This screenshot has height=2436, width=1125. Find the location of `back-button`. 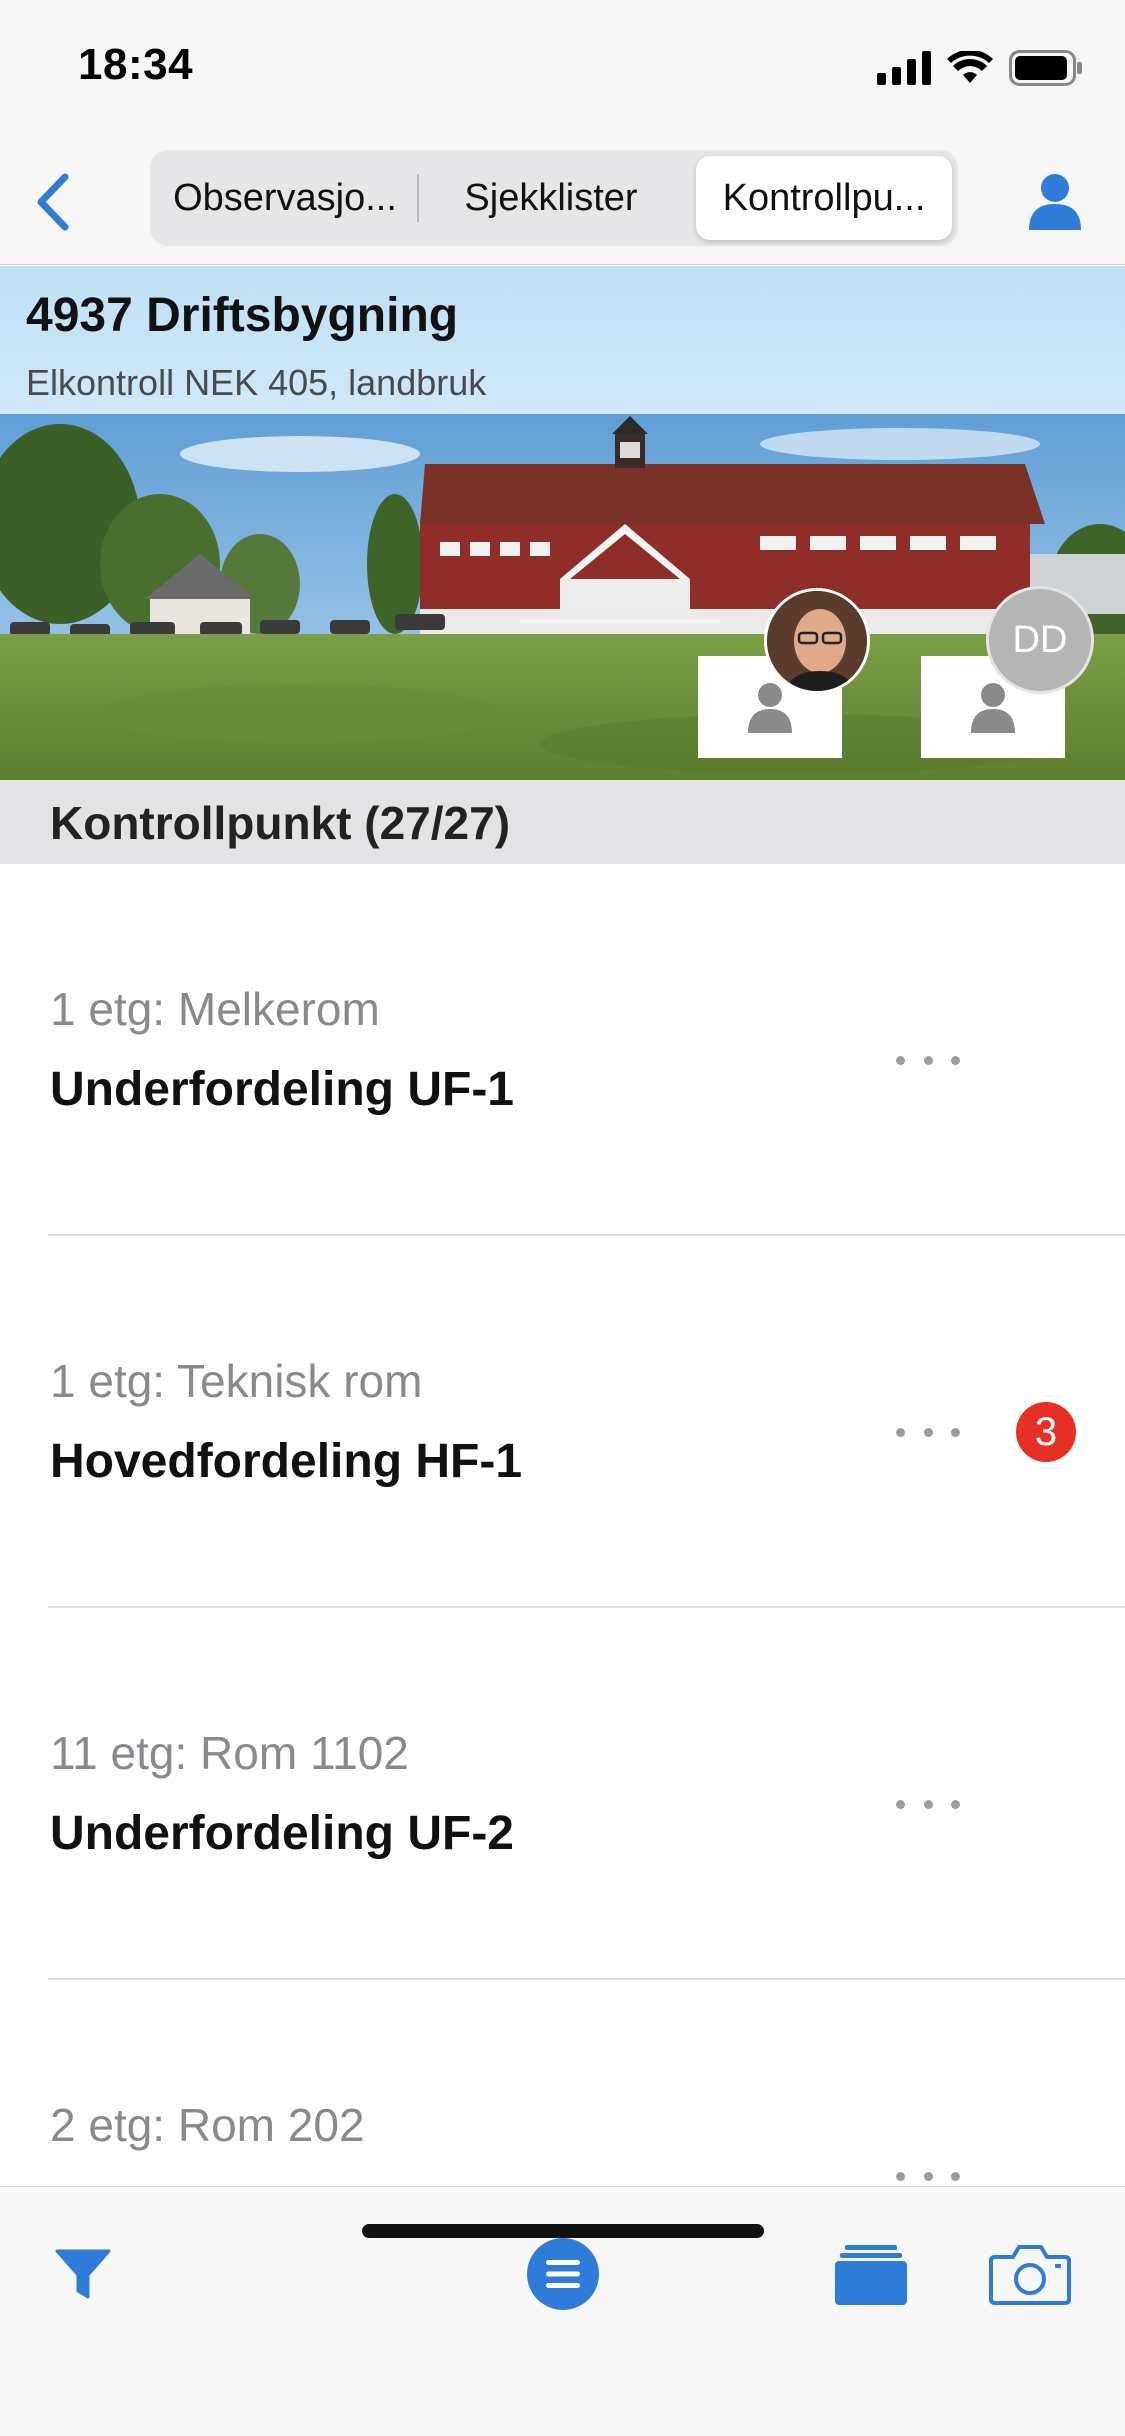

back-button is located at coordinates (53, 202).